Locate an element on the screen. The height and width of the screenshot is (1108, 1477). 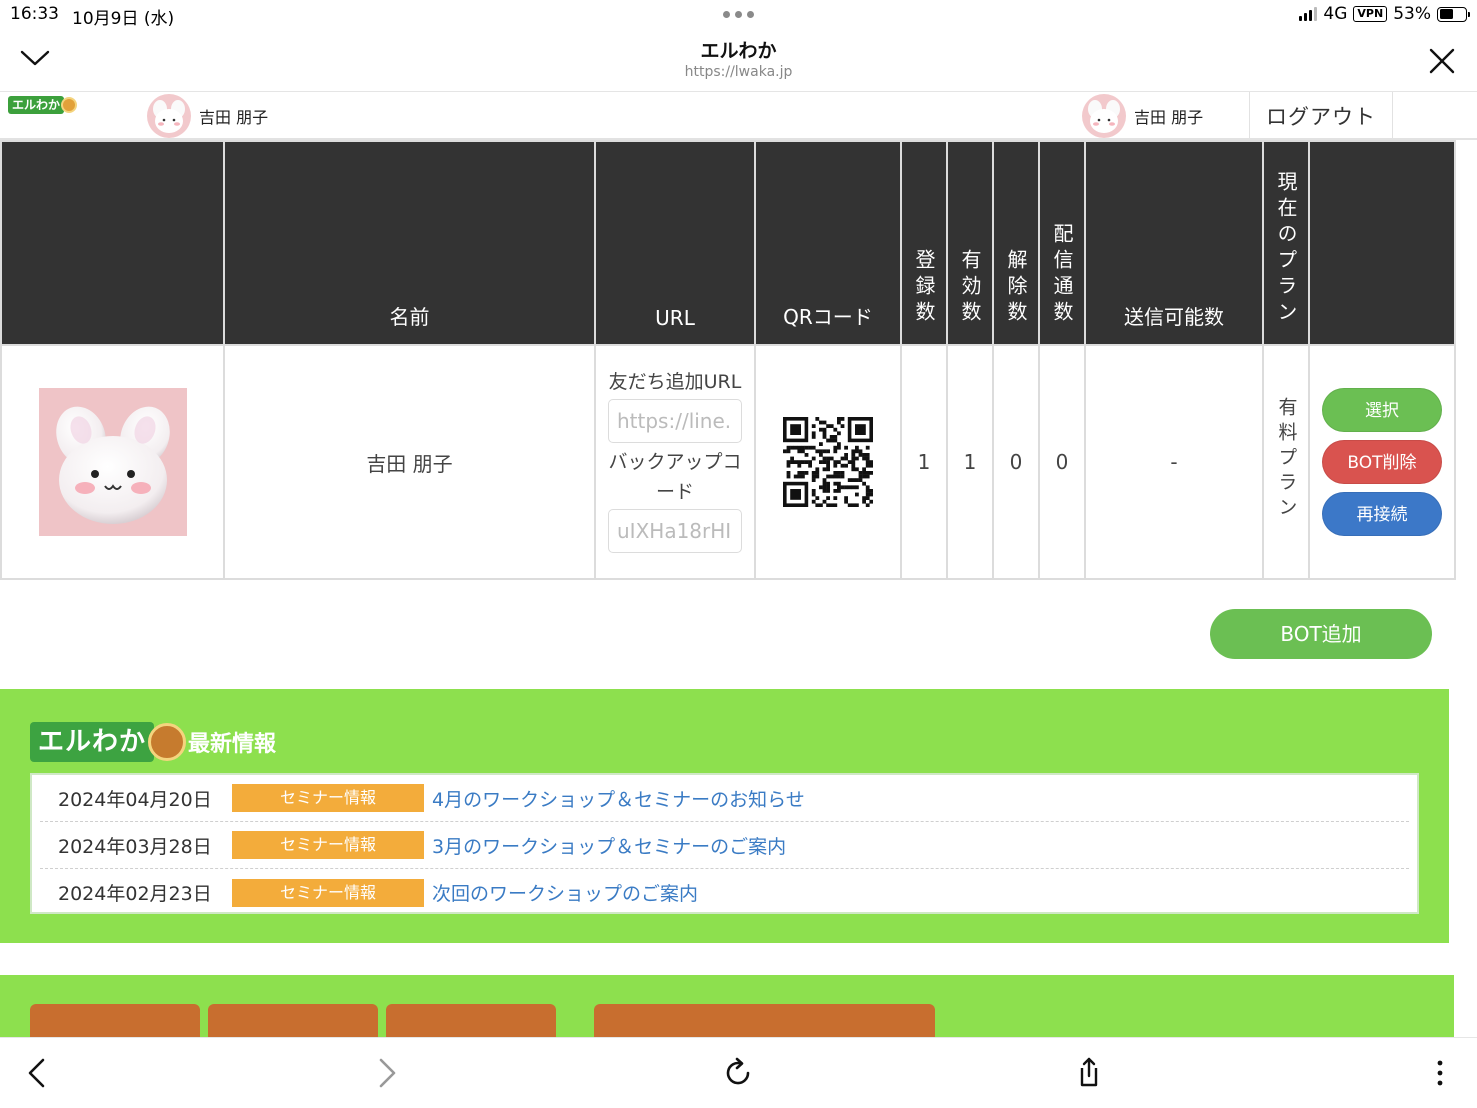
cancelled-count: 0 is located at coordinates (1016, 462).